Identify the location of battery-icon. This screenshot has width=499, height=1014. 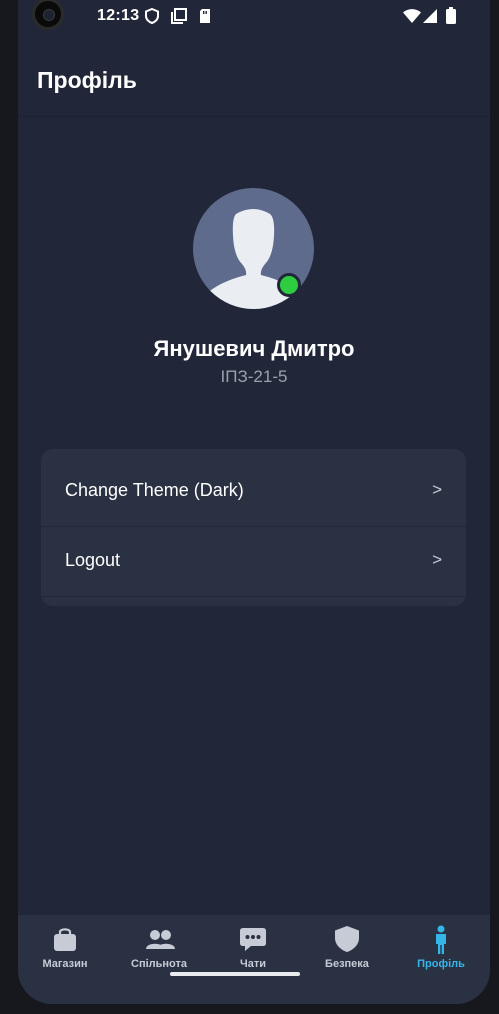
(451, 18).